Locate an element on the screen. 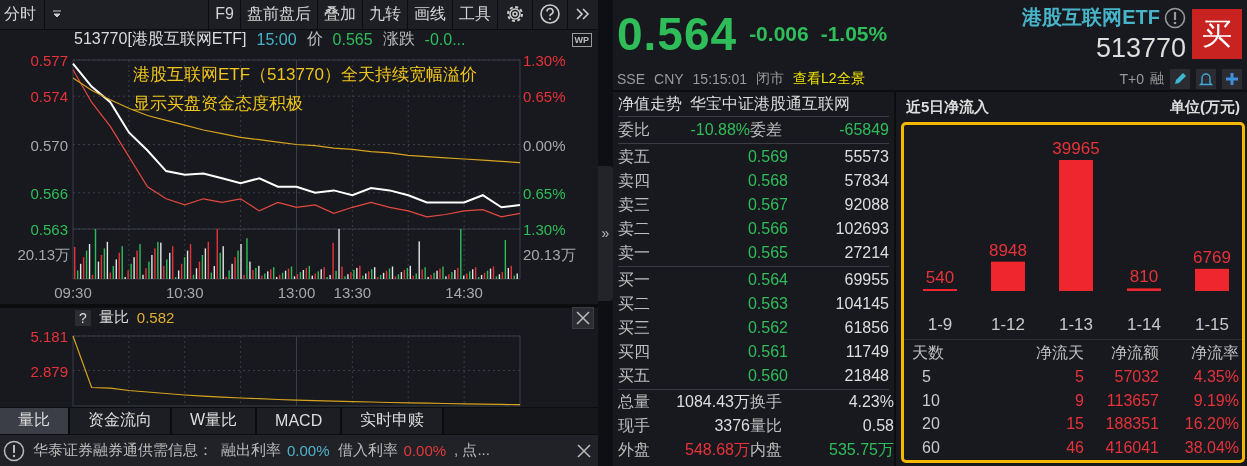 Image resolution: width=1247 pixels, height=466 pixels. field-value: 3376 is located at coordinates (731, 426).